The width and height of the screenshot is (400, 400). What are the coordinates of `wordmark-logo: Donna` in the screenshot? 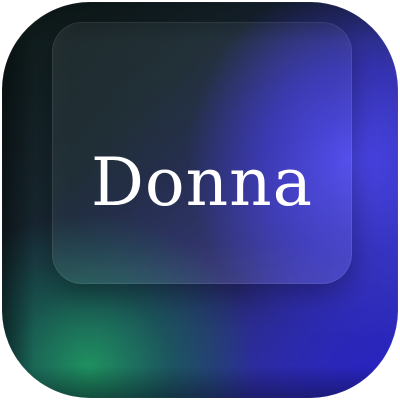 It's located at (201, 182).